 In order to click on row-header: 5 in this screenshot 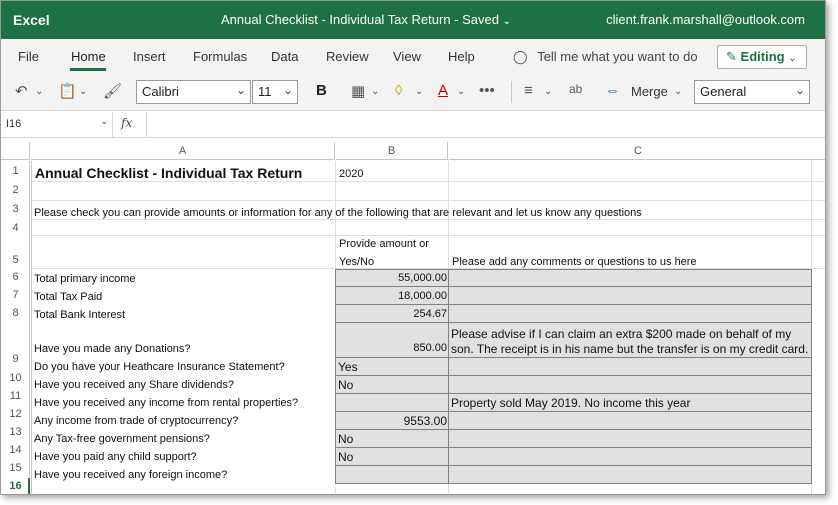, I will do `click(15, 260)`.